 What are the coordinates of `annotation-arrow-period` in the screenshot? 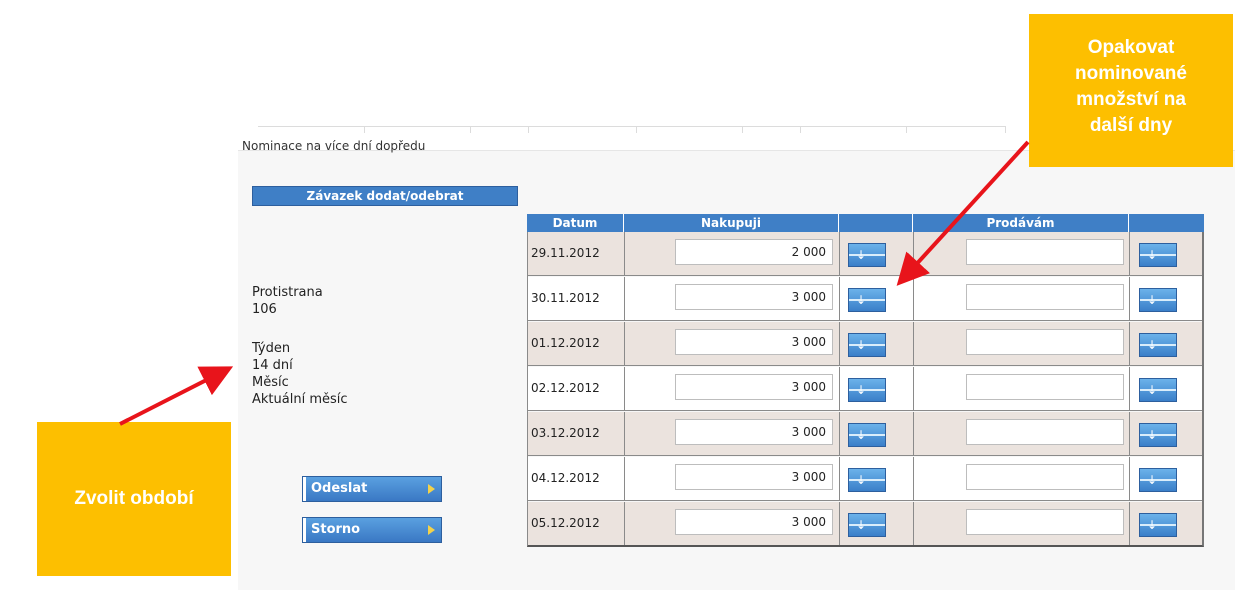 It's located at (176, 396).